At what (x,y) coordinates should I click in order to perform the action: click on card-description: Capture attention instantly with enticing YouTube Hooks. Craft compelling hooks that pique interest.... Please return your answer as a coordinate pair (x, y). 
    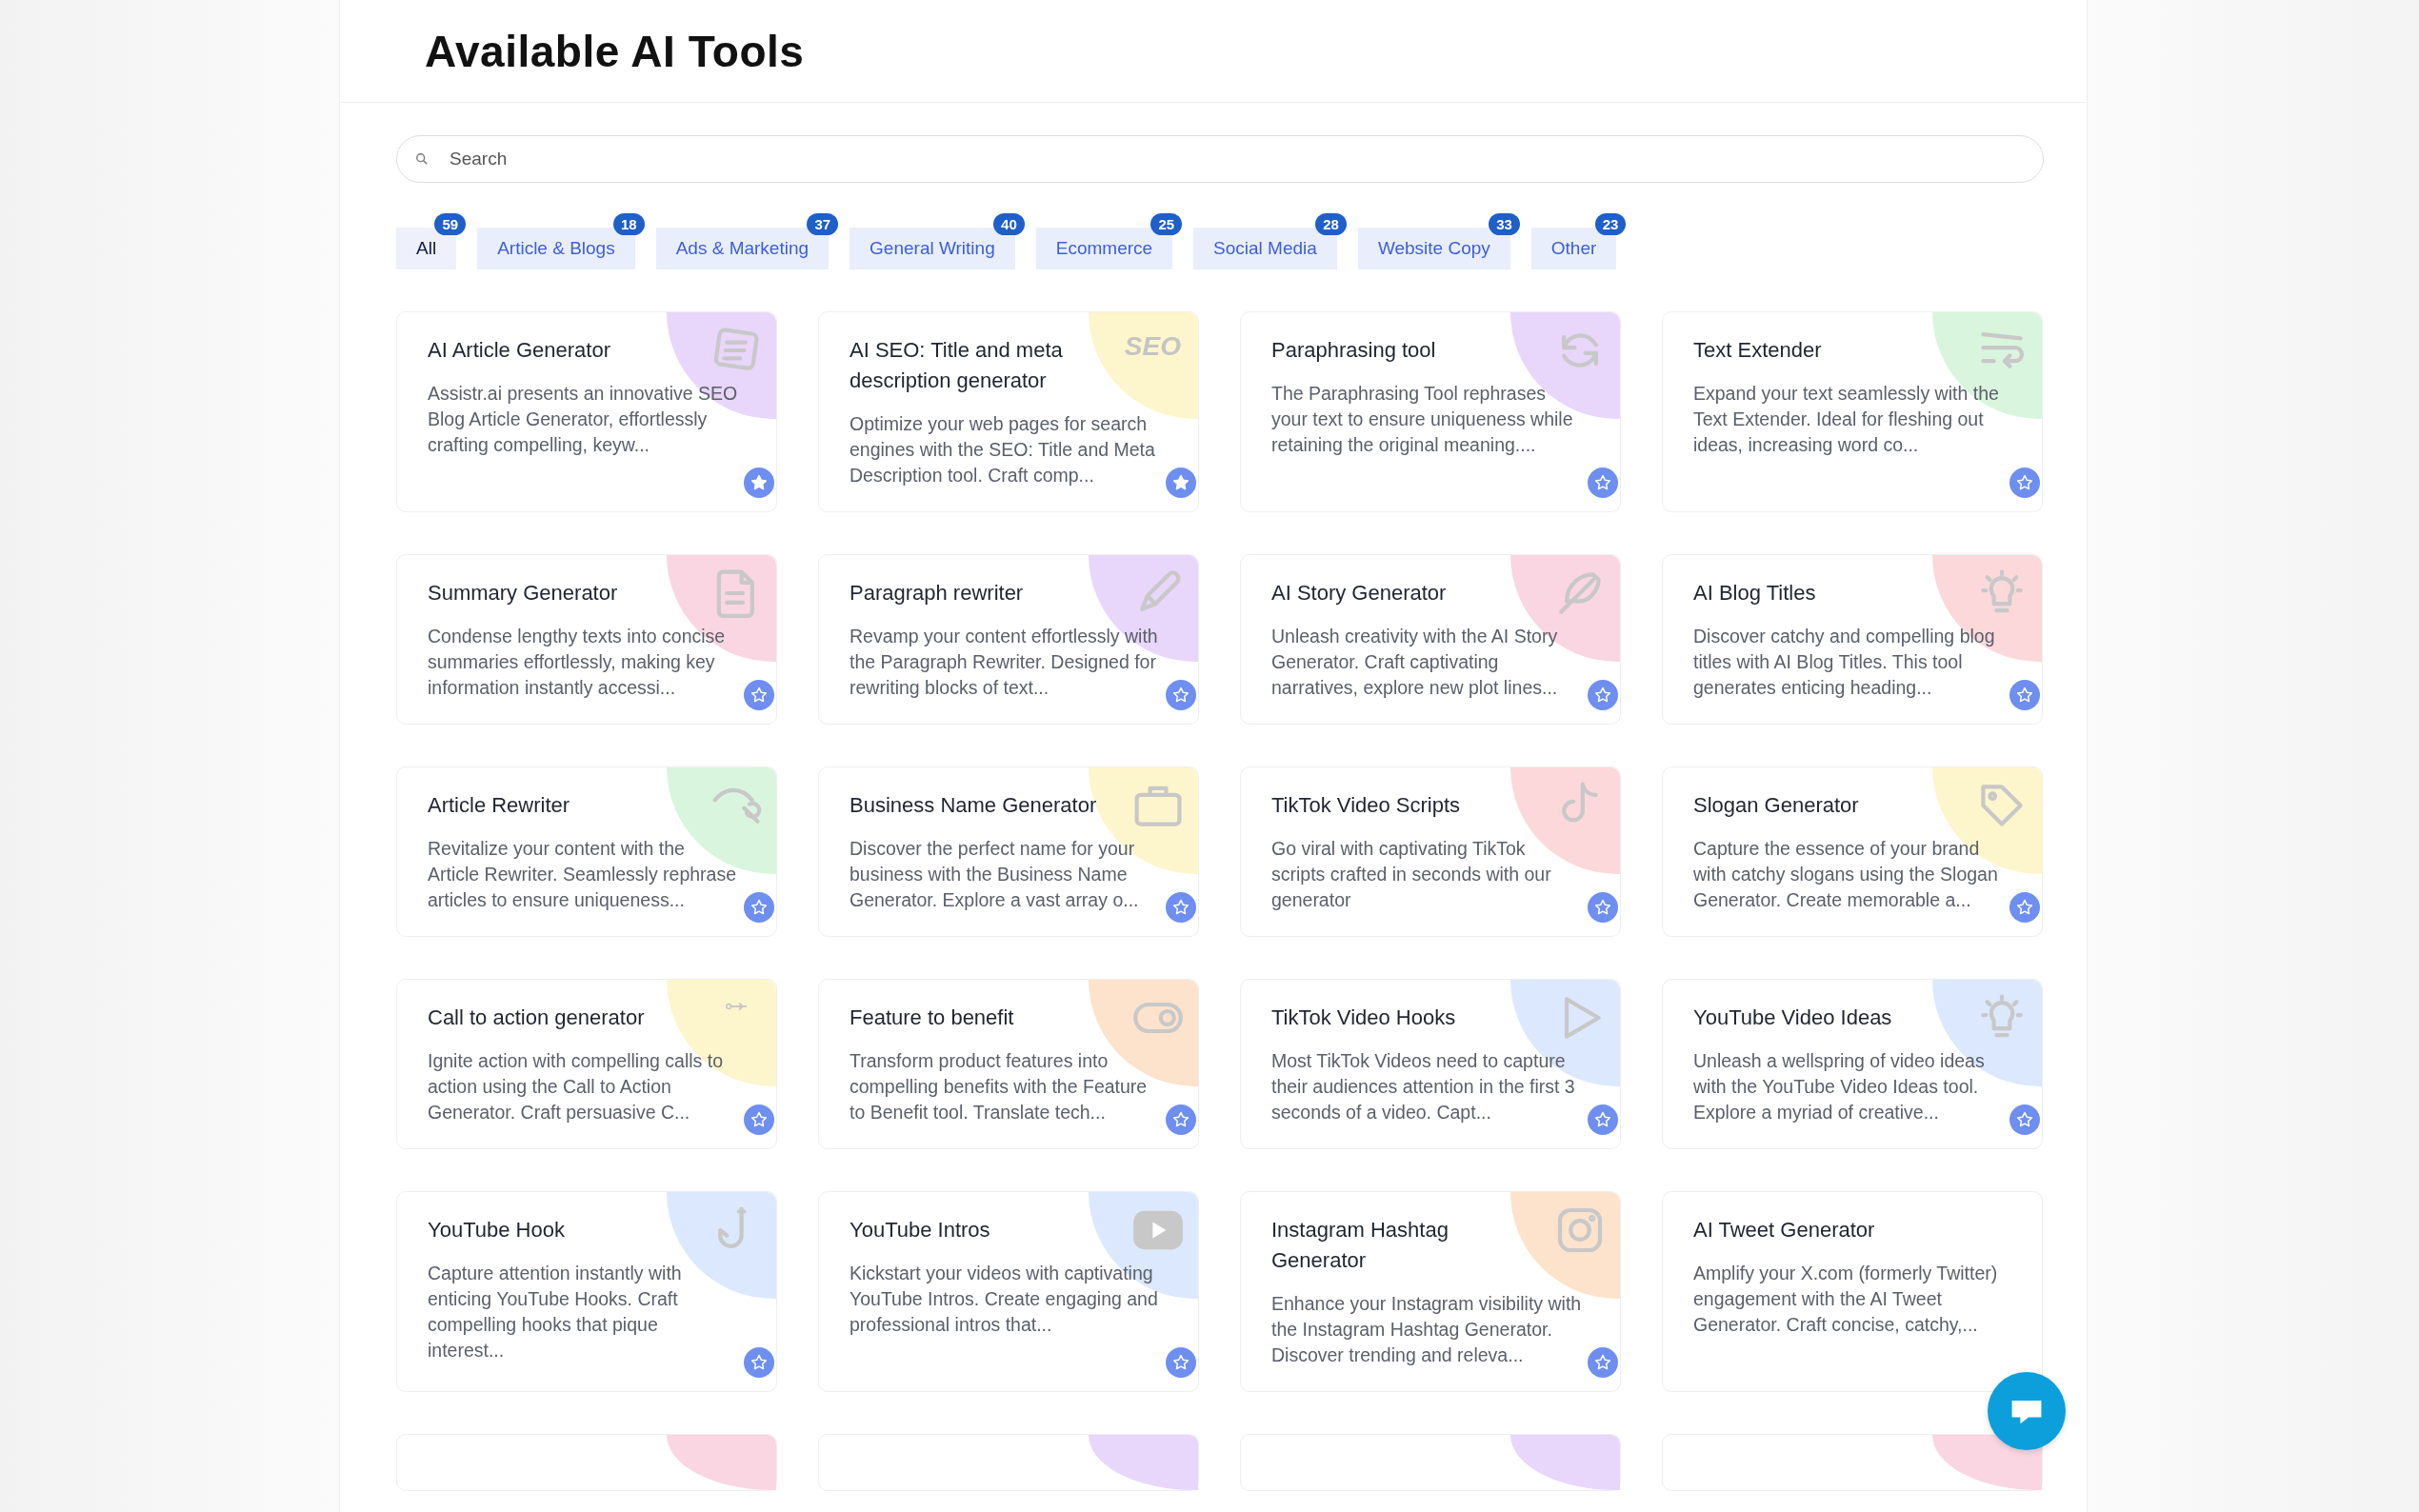
    Looking at the image, I should click on (555, 1312).